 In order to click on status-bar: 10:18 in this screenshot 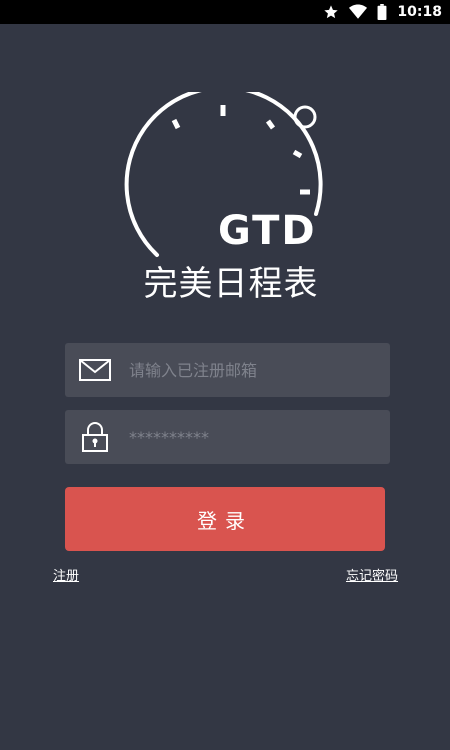, I will do `click(225, 12)`.